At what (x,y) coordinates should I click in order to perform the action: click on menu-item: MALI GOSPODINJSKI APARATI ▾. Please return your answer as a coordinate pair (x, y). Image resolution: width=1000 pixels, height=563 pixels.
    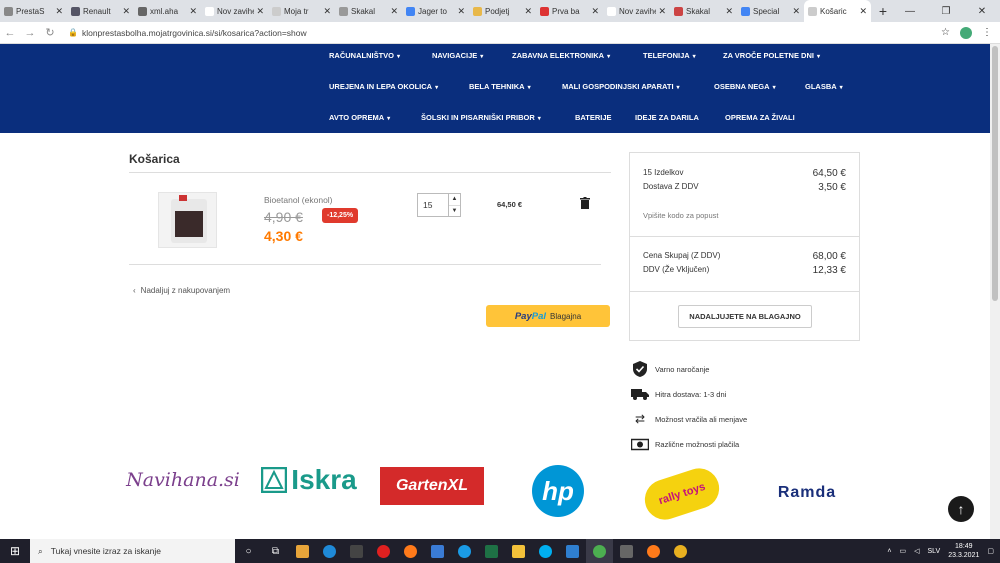
    Looking at the image, I should click on (621, 86).